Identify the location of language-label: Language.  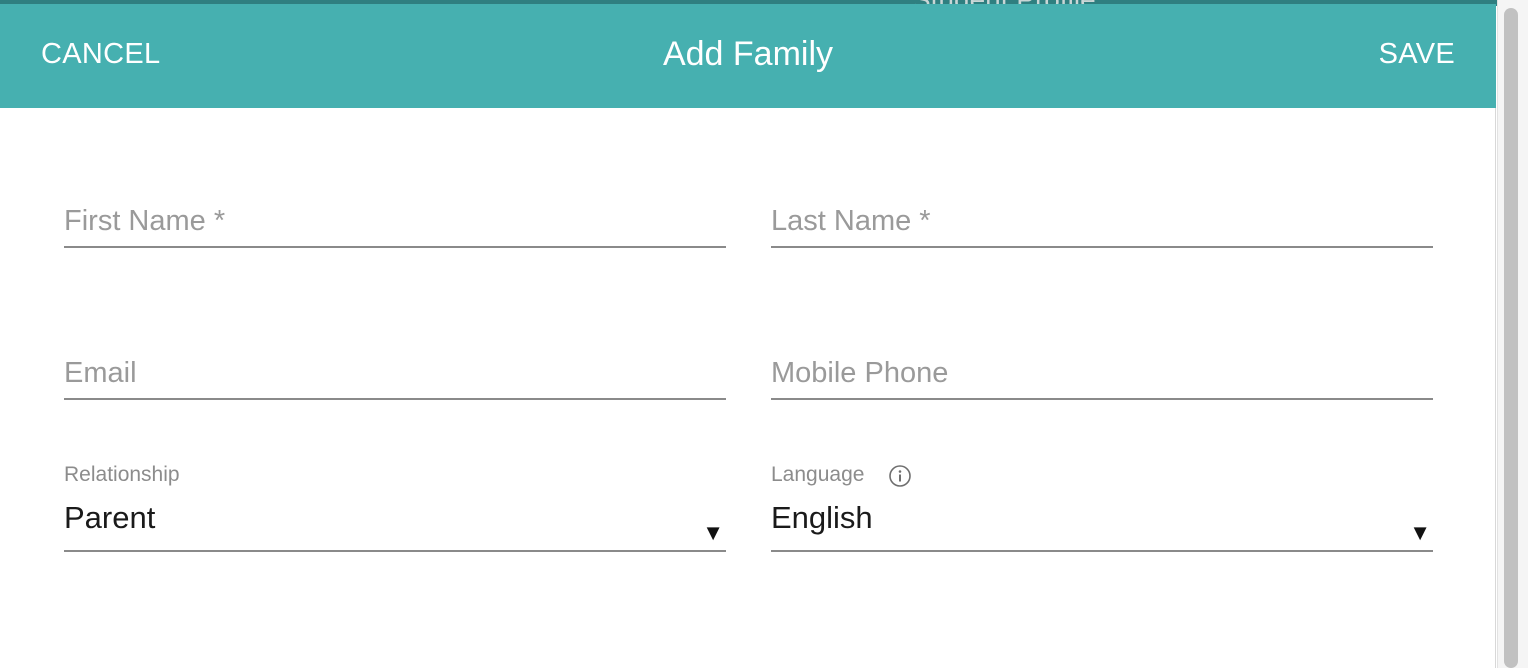
(818, 474).